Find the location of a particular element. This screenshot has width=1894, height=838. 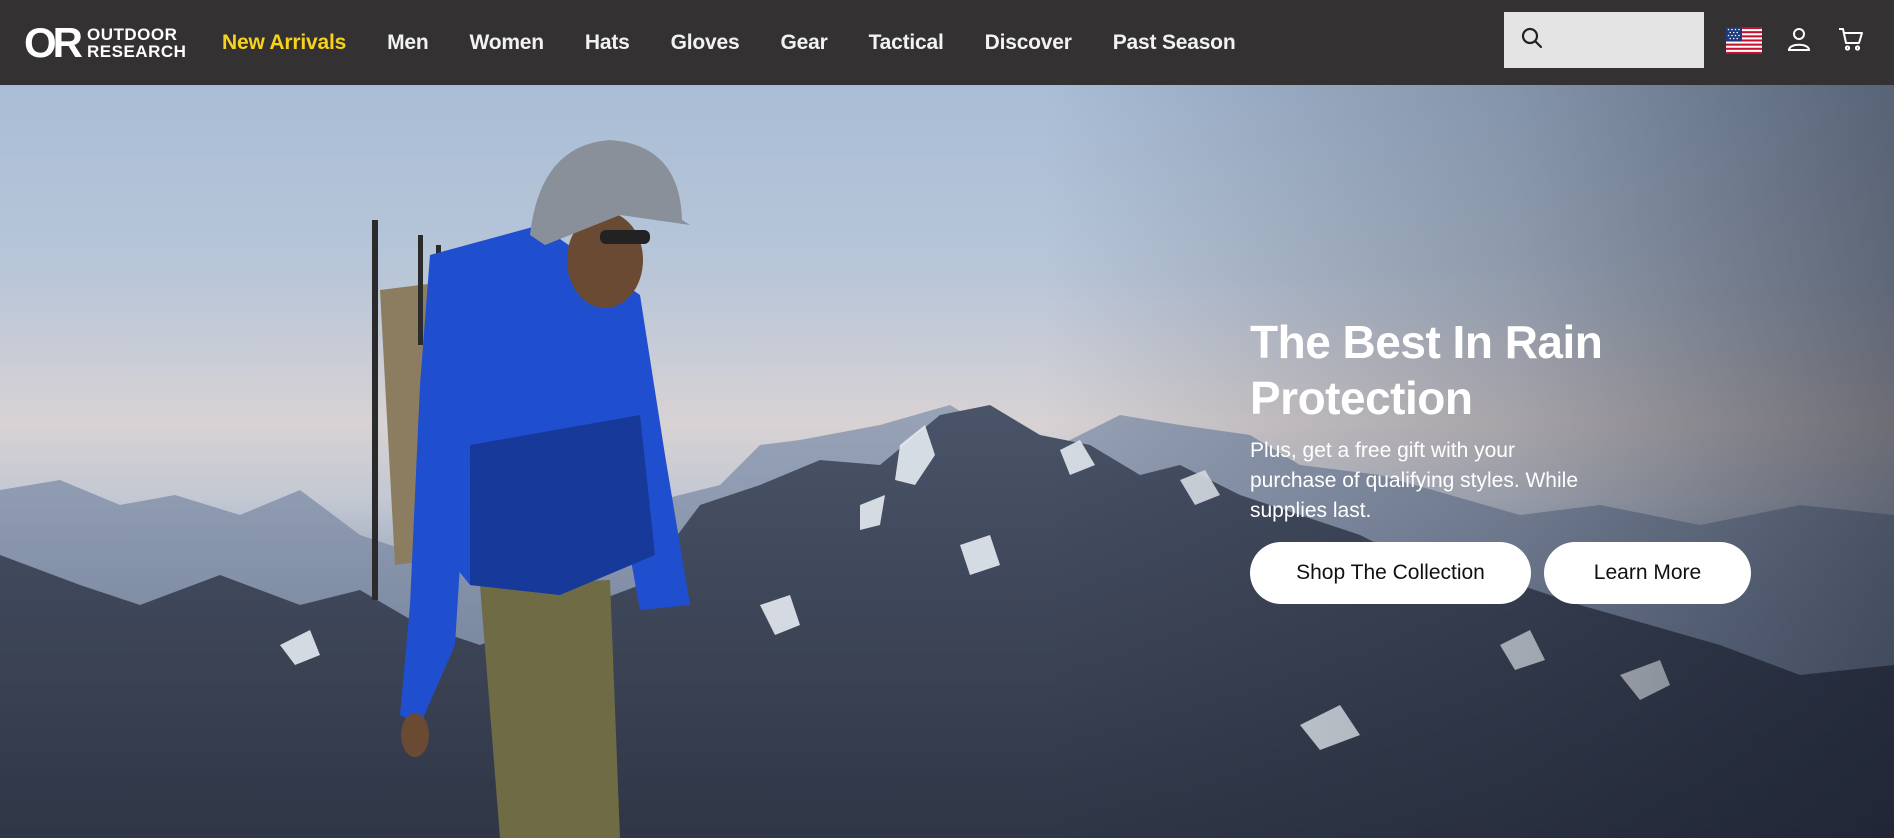

hero-title-line-2: Protection is located at coordinates (1361, 398).